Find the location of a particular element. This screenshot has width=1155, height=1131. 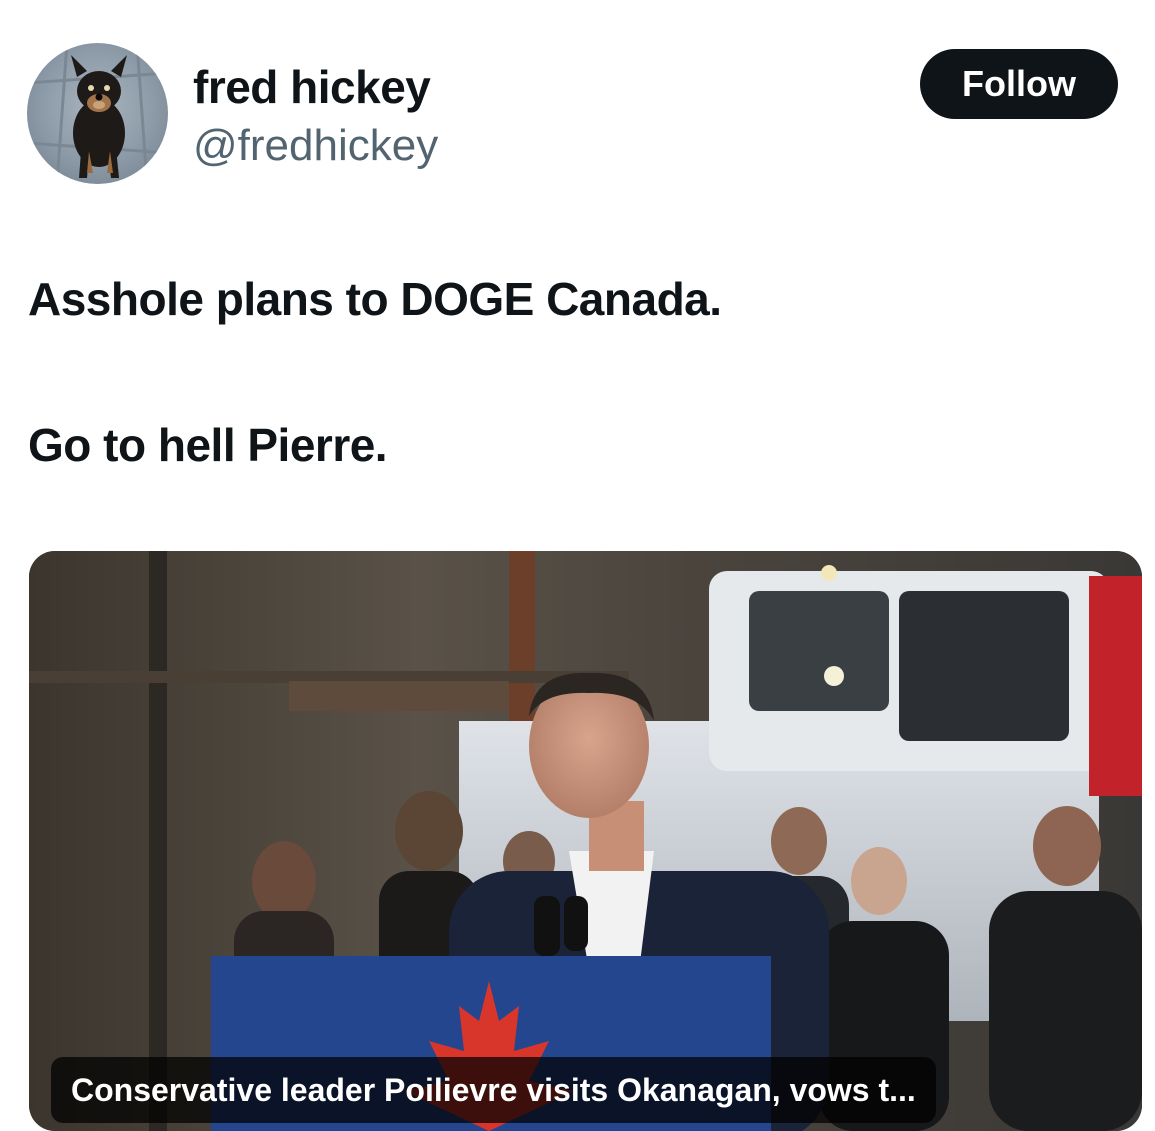

tweet-text-line: Asshole plans to DOGE Canada. is located at coordinates (375, 299).